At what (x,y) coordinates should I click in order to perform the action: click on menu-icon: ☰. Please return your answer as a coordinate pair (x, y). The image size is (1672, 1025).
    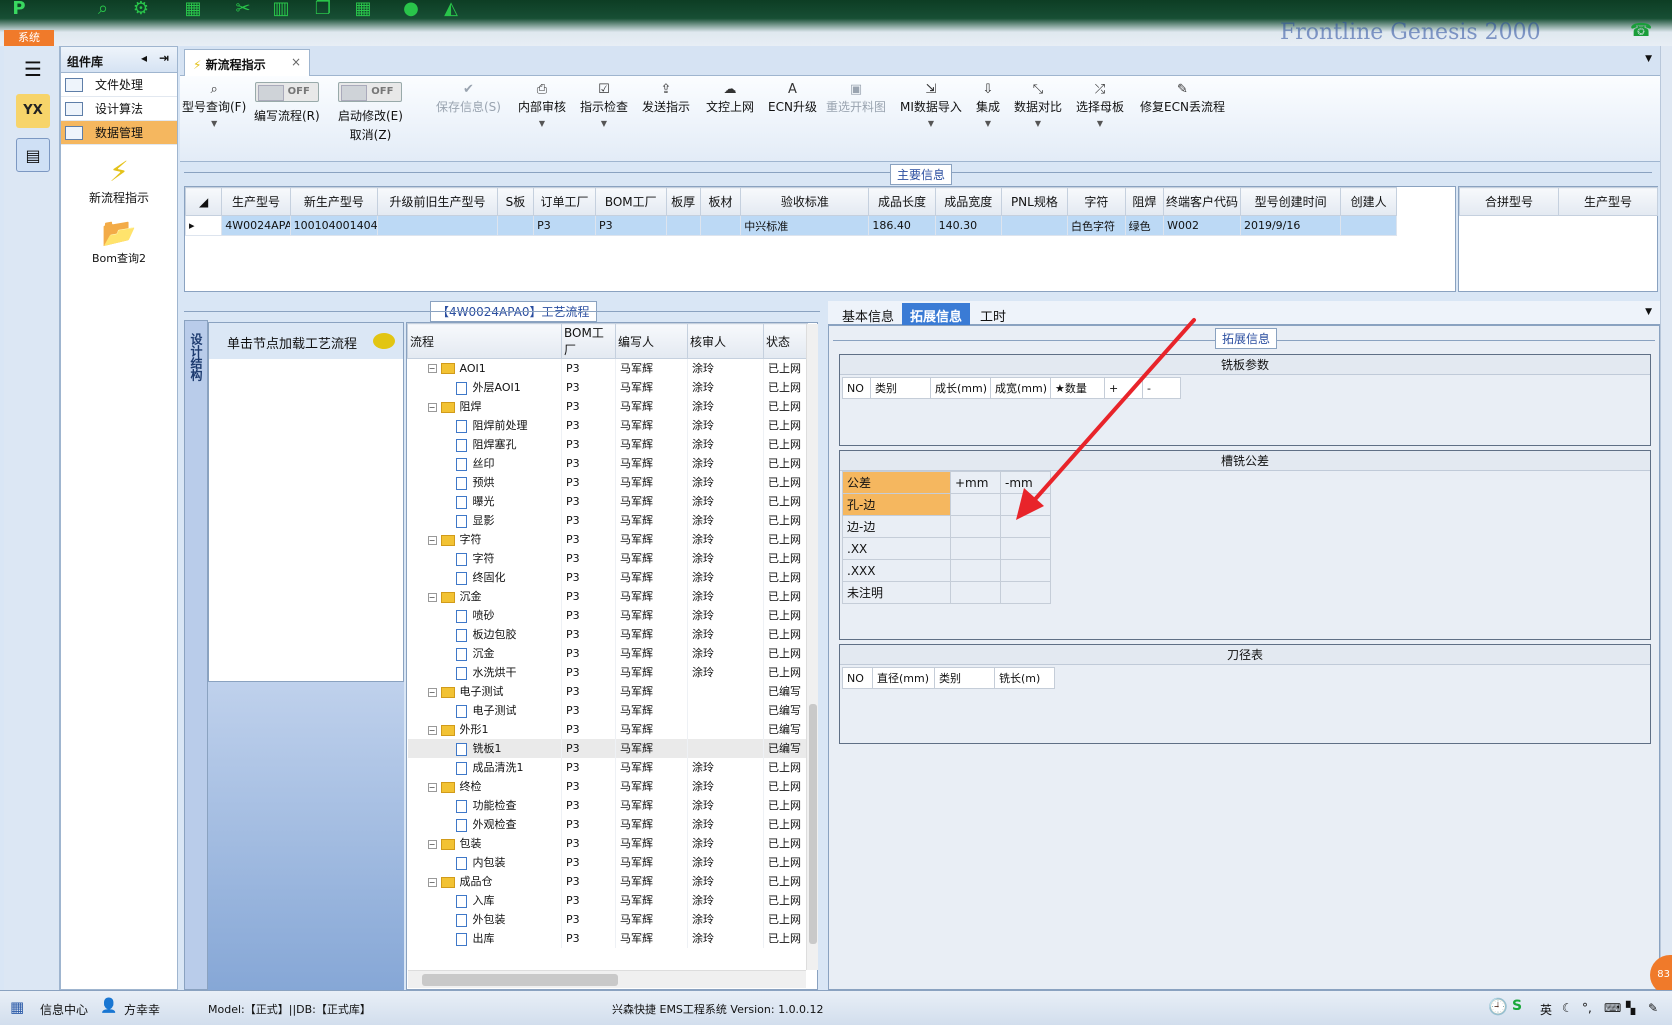
    Looking at the image, I should click on (33, 69).